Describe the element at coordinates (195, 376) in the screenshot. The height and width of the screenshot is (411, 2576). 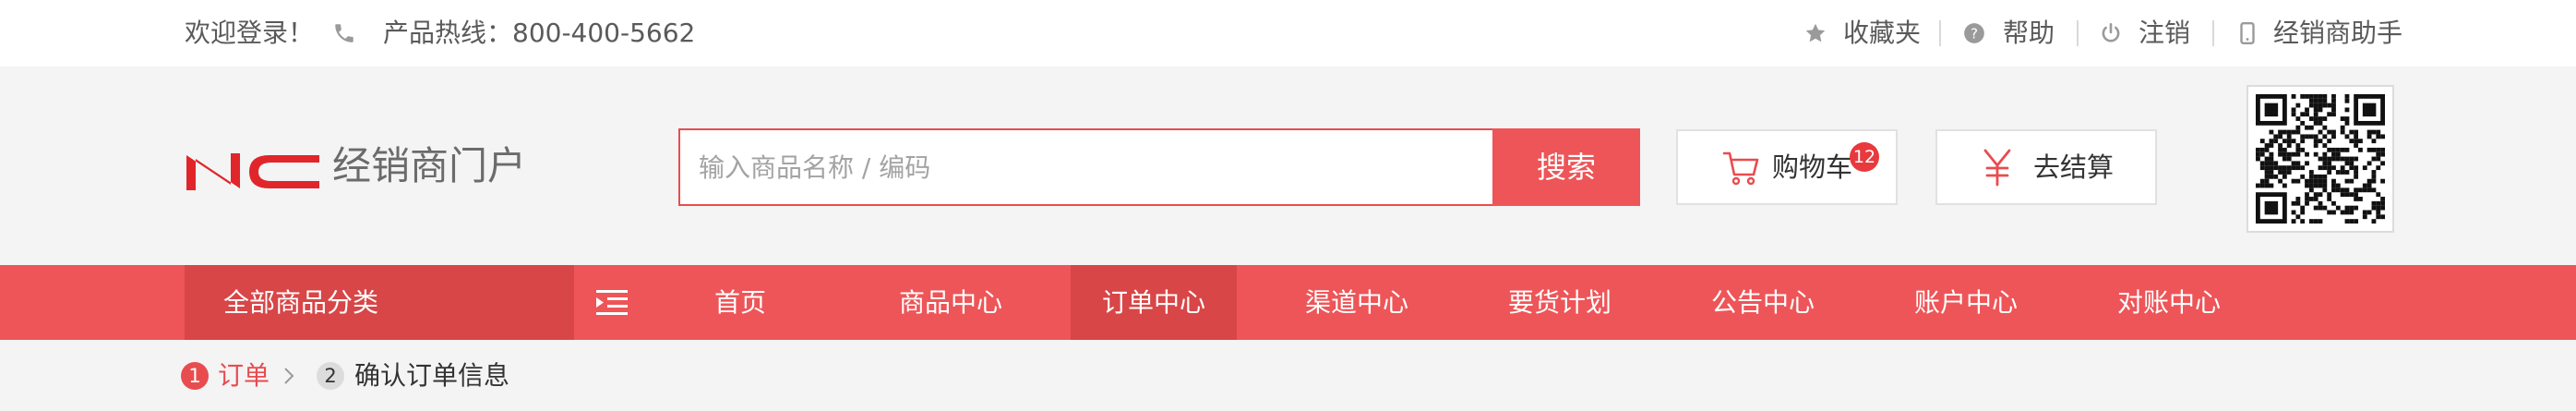
I see `step-number-1: 1` at that location.